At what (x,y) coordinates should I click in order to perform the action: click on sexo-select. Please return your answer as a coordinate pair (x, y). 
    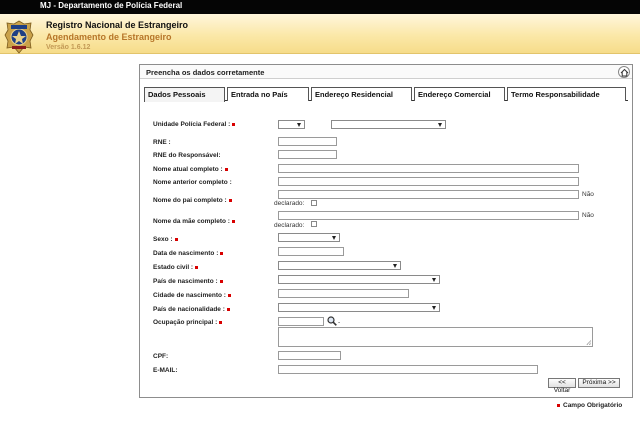
    Looking at the image, I should click on (309, 237).